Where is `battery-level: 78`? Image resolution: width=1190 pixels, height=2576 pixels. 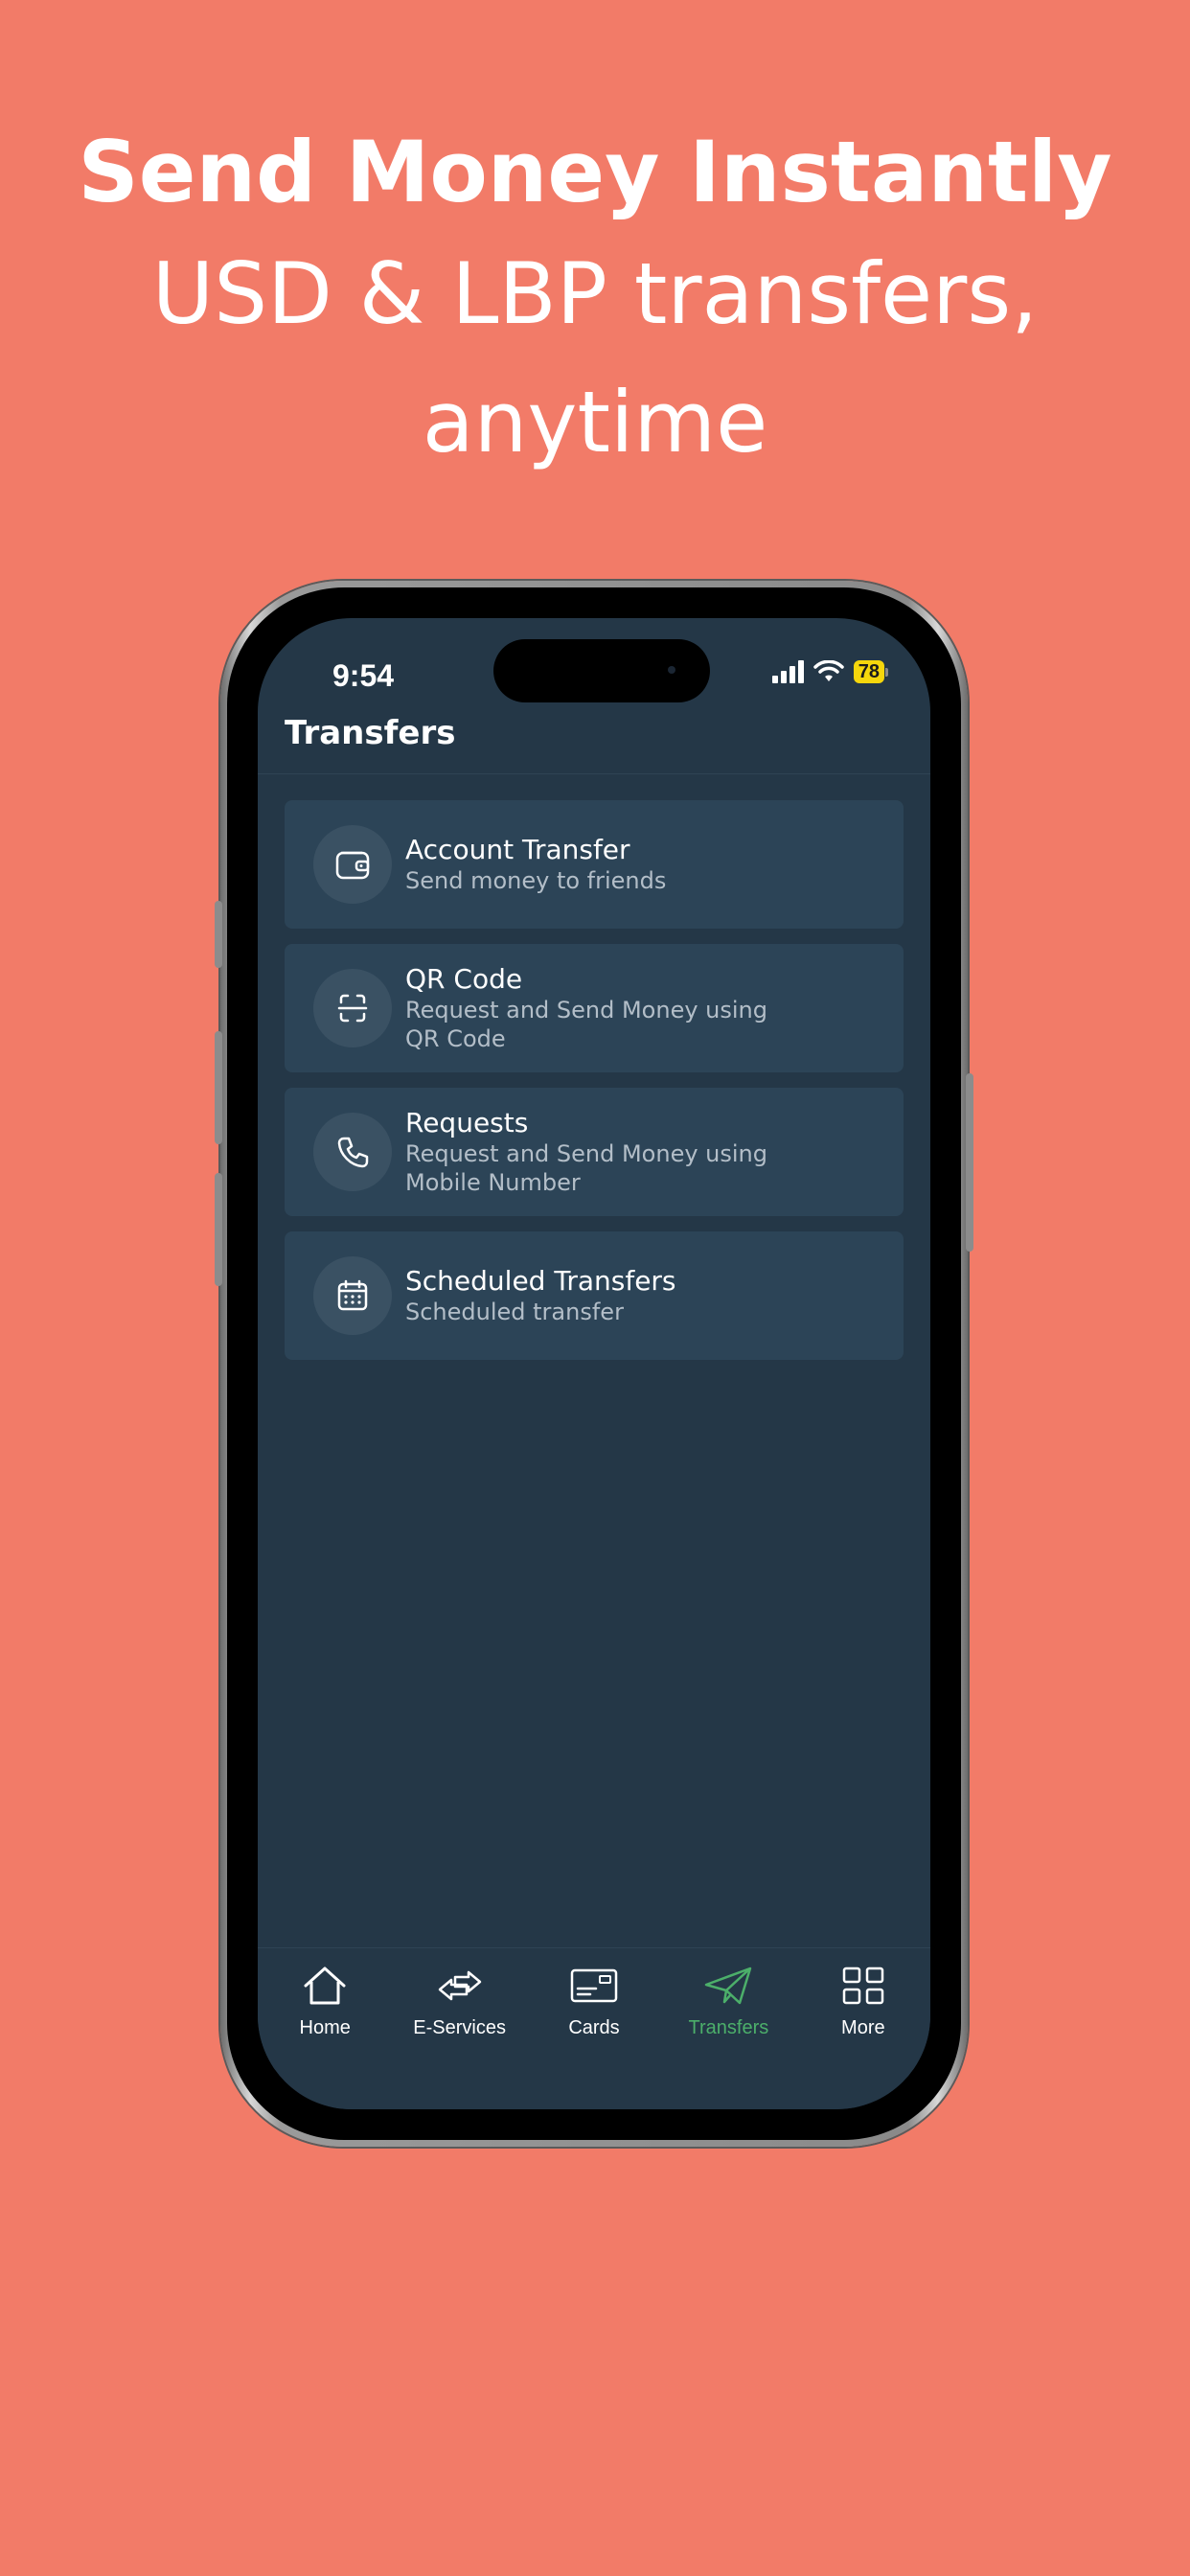 battery-level: 78 is located at coordinates (869, 671).